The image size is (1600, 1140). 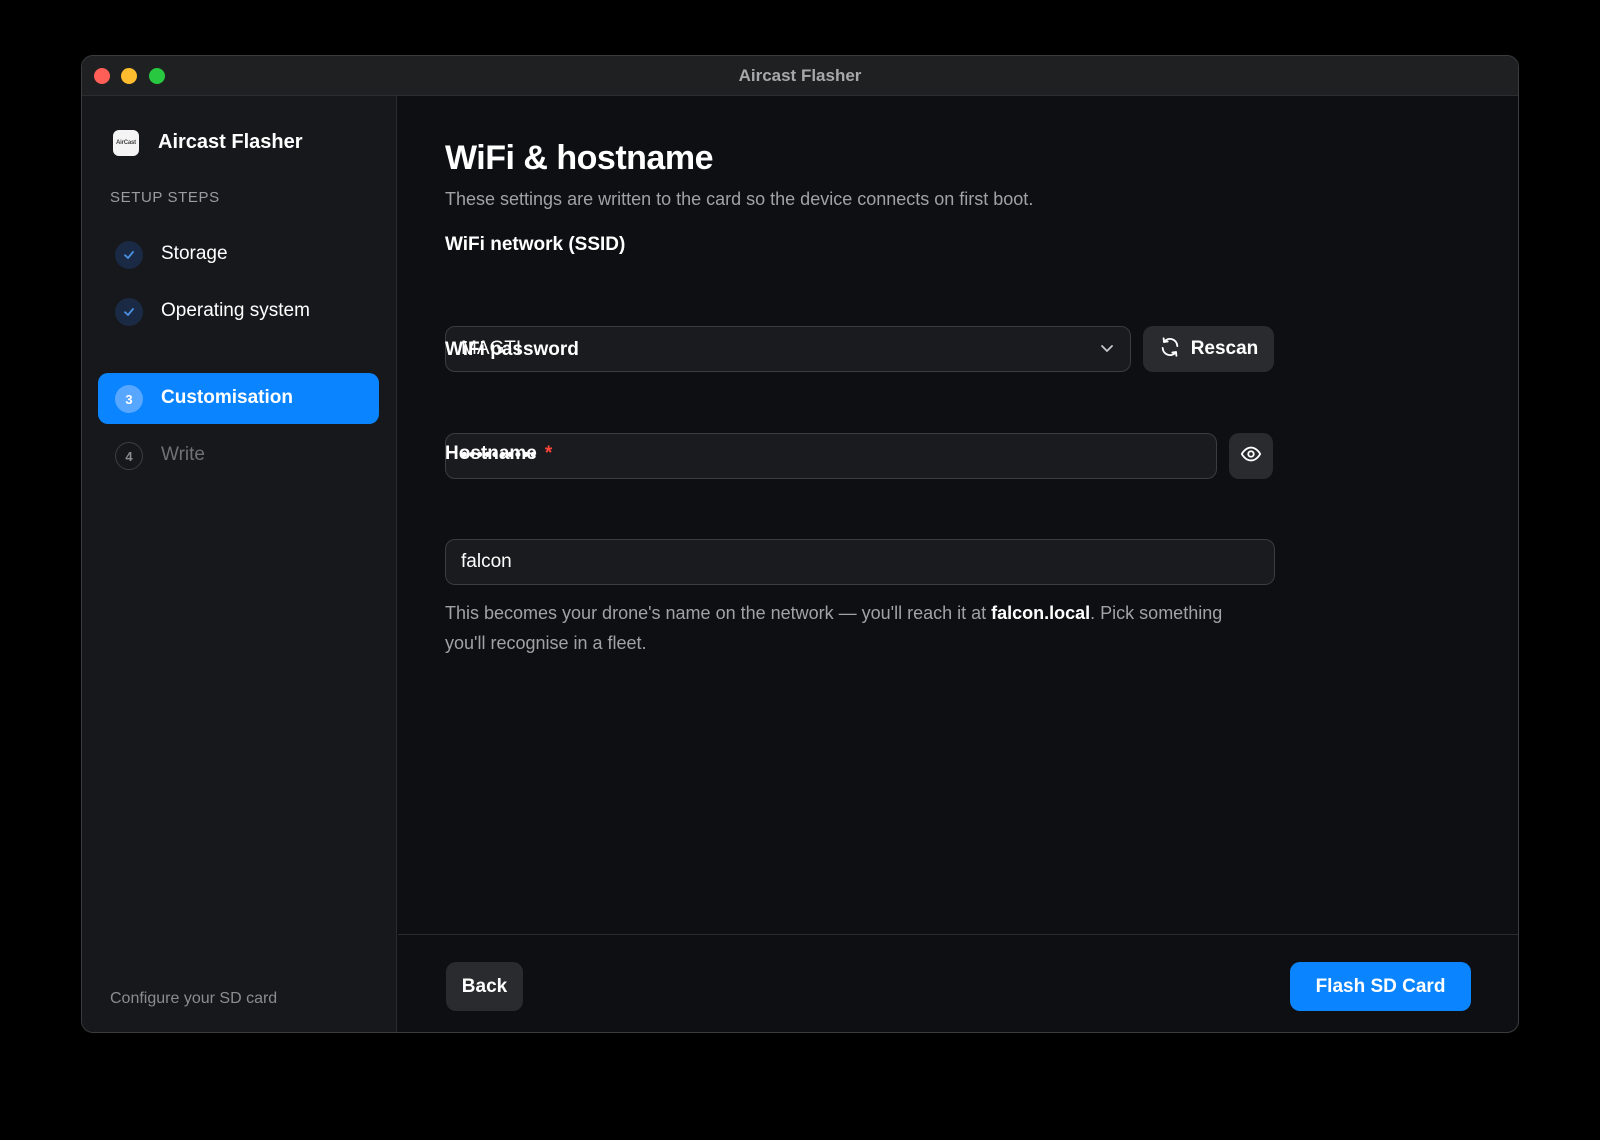 What do you see at coordinates (1380, 986) in the screenshot?
I see `flash-sd-card-button: Flash SD Card` at bounding box center [1380, 986].